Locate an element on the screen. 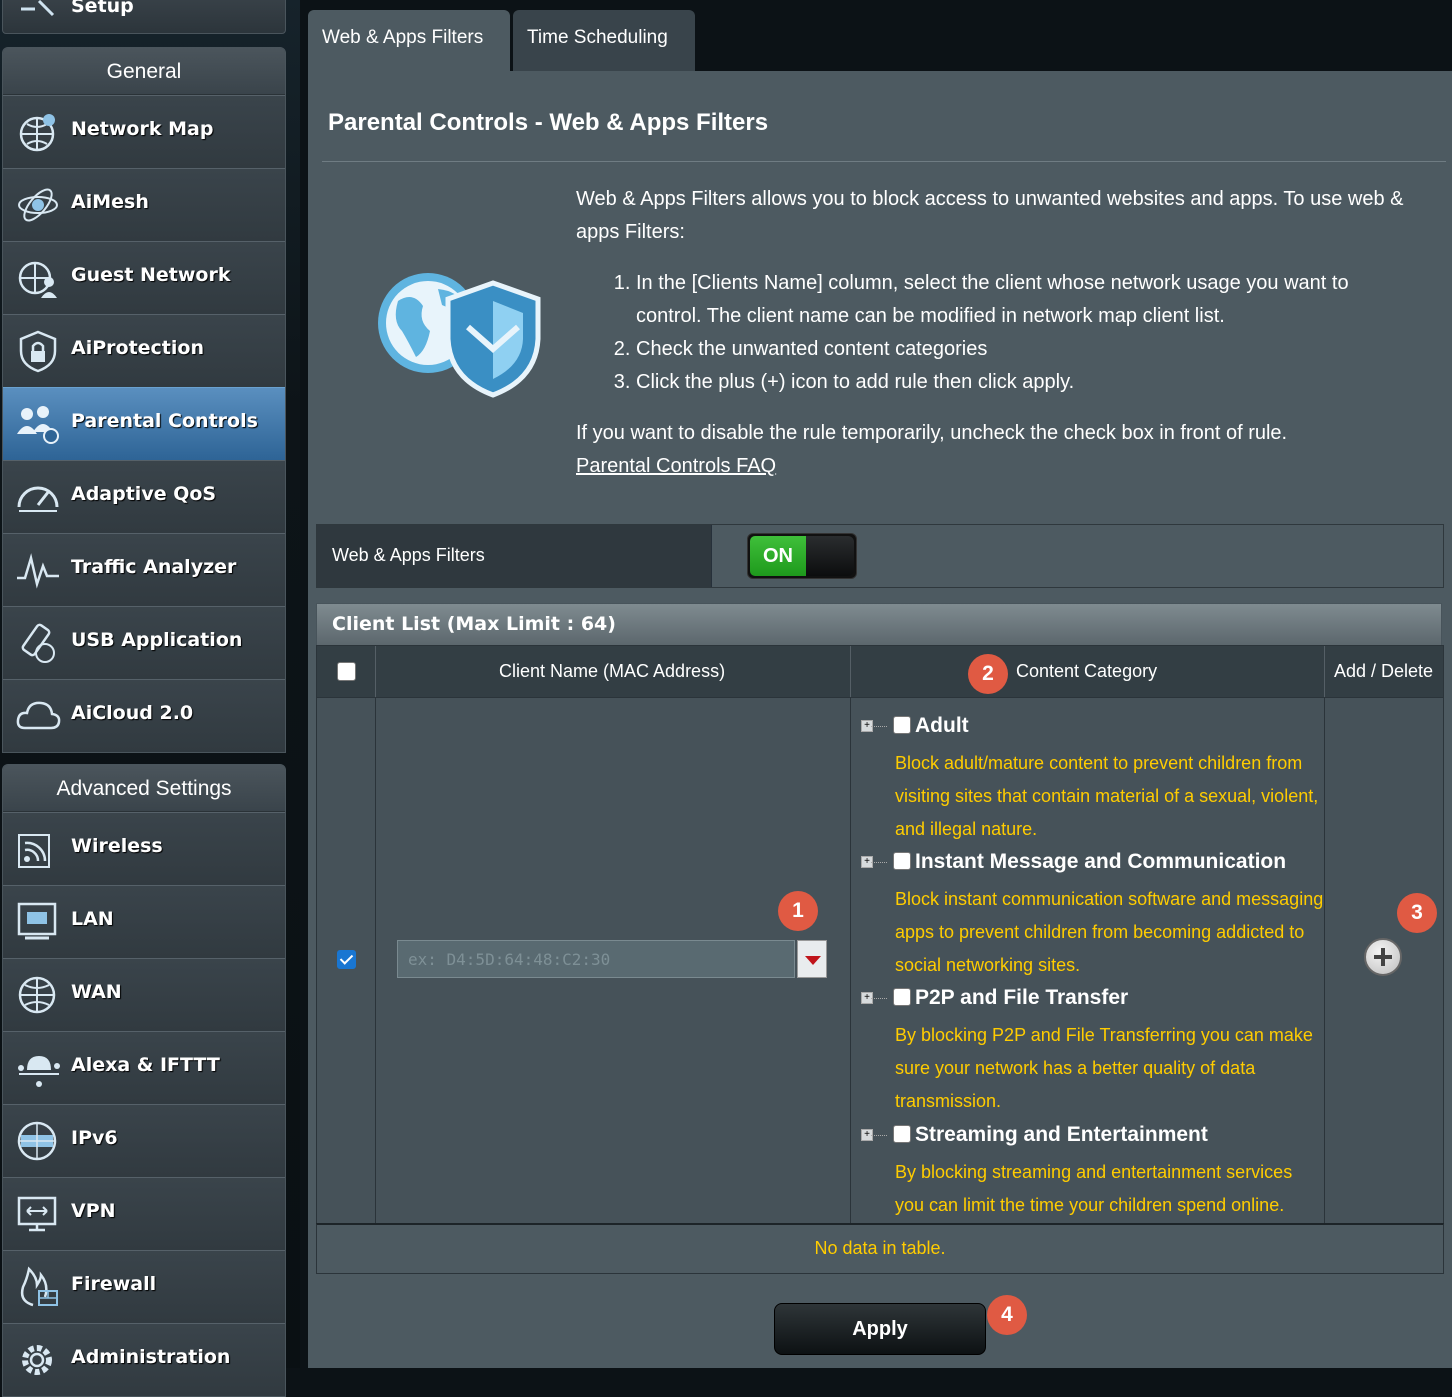 The image size is (1452, 1397). wifi-icon is located at coordinates (34, 851).